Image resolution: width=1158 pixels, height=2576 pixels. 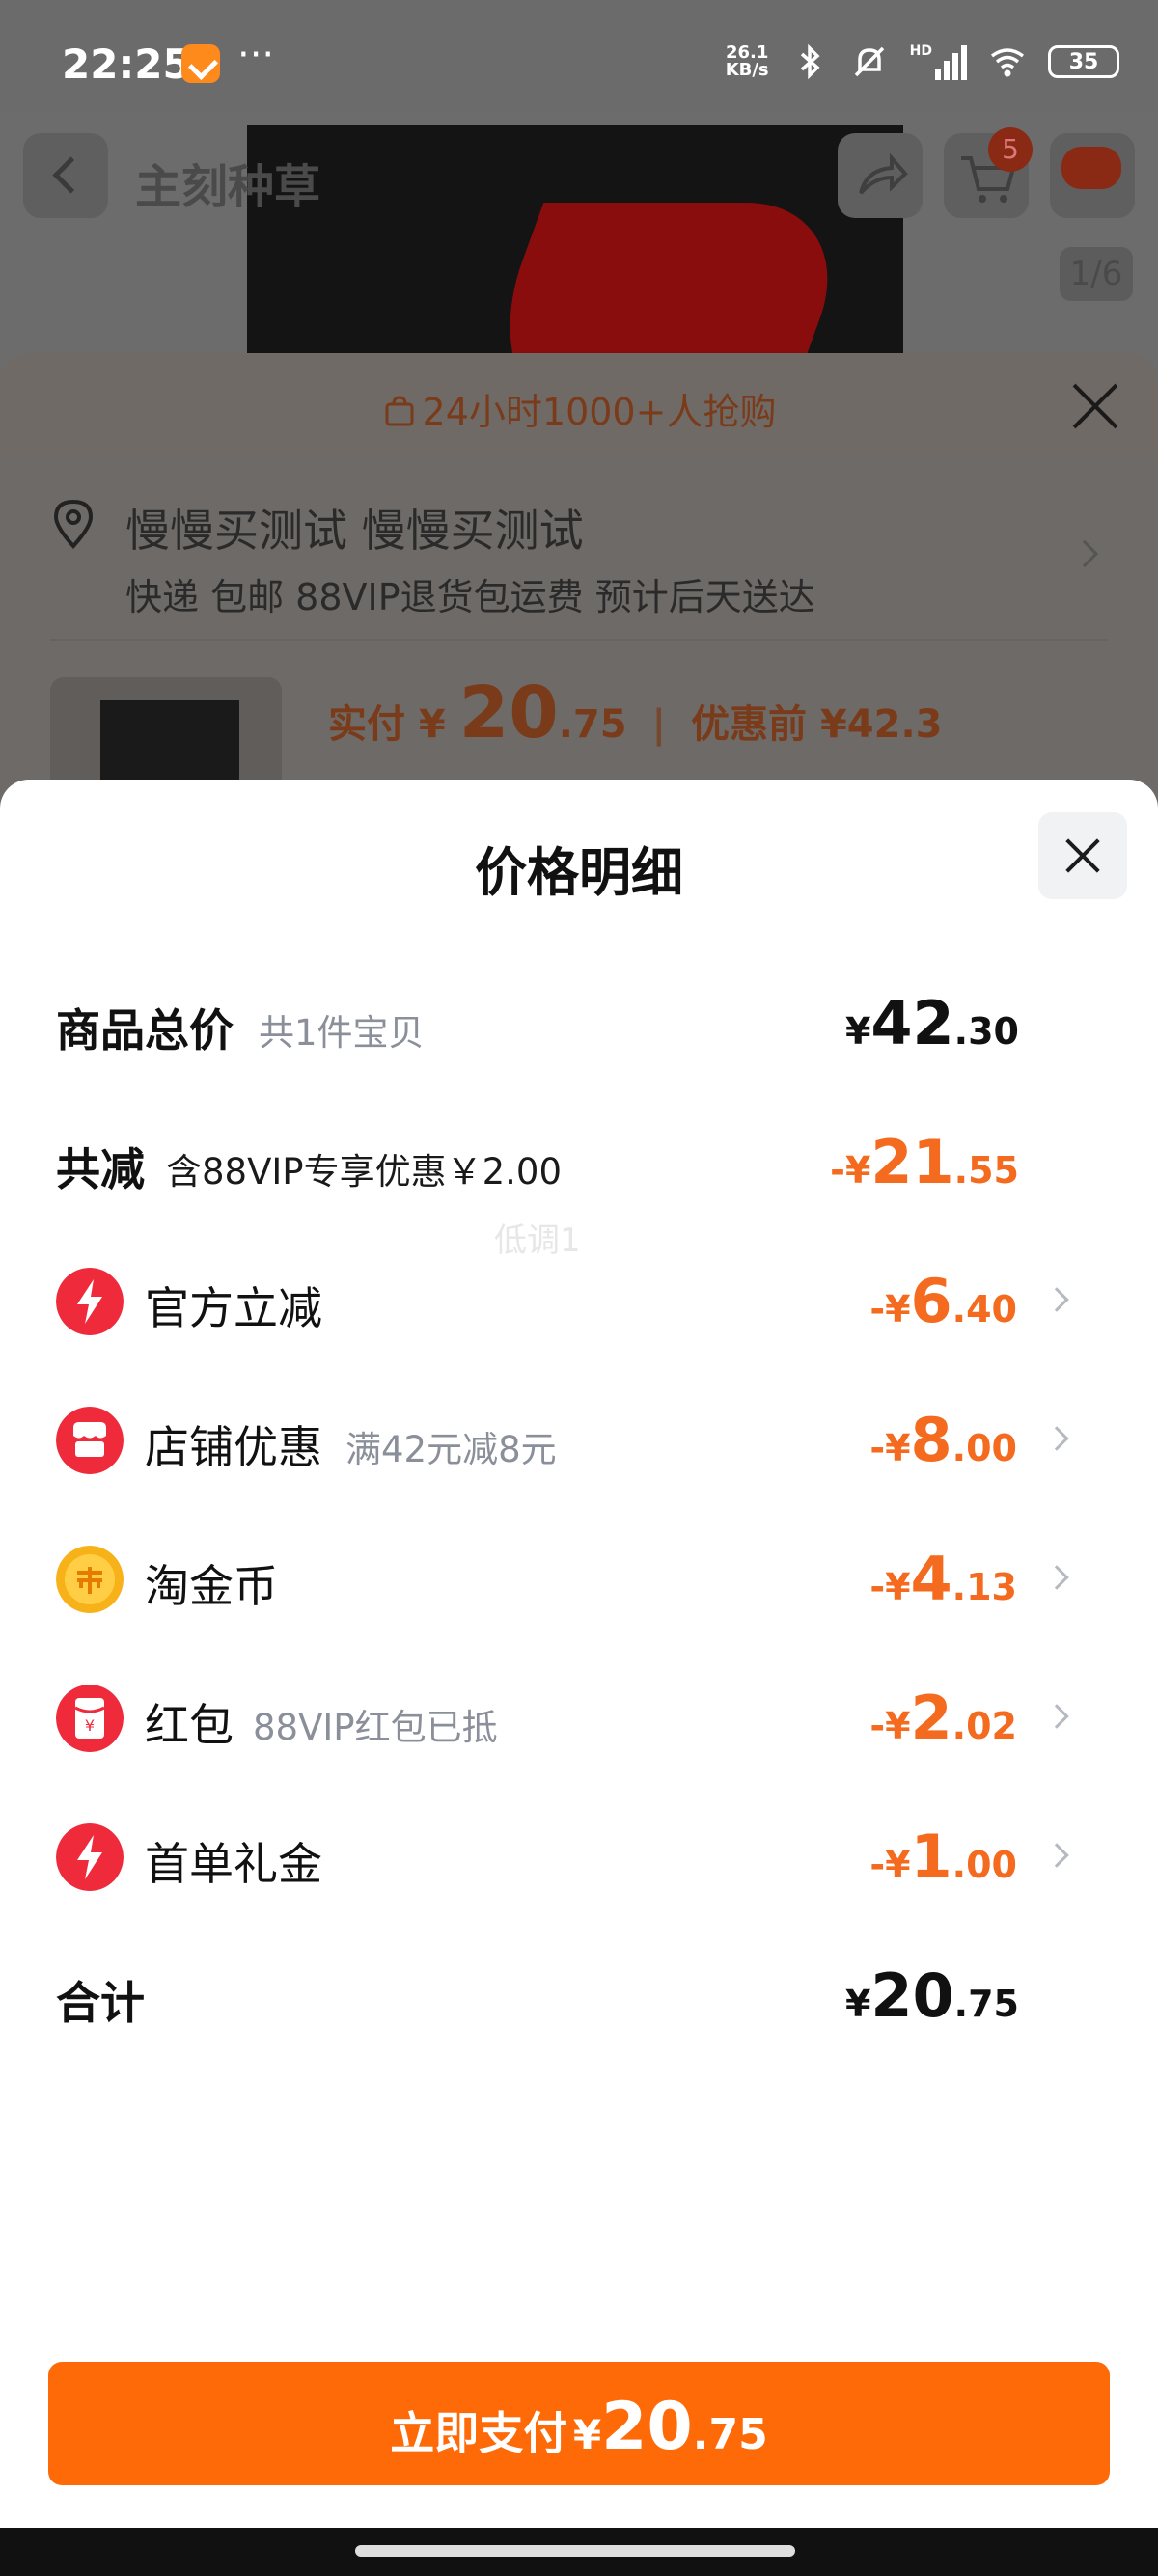 What do you see at coordinates (986, 2004) in the screenshot?
I see `amount-dec: .75` at bounding box center [986, 2004].